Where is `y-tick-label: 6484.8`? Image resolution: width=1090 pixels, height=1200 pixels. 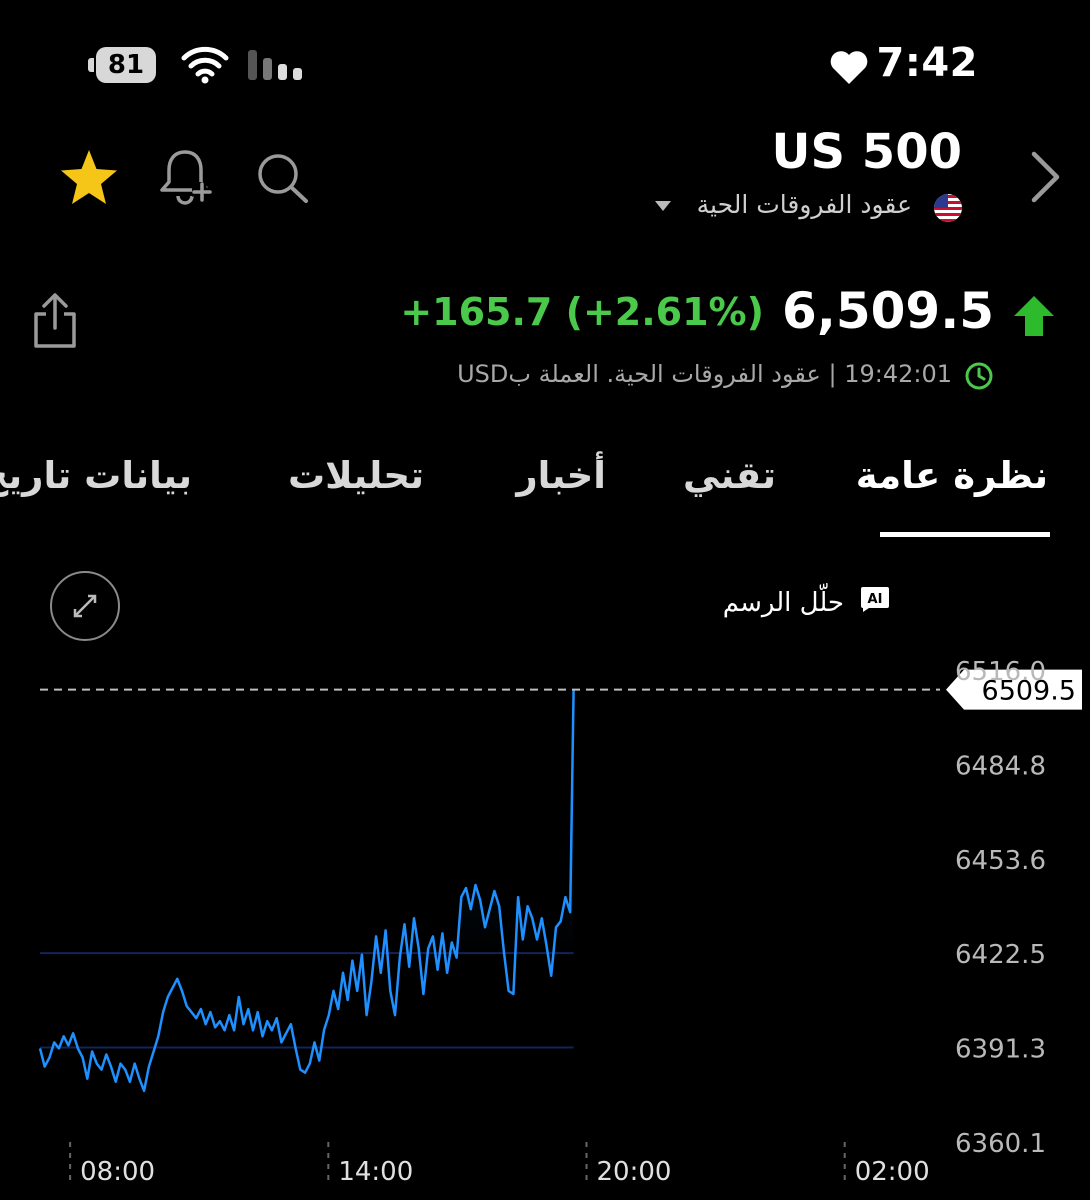
y-tick-label: 6484.8 is located at coordinates (1000, 766).